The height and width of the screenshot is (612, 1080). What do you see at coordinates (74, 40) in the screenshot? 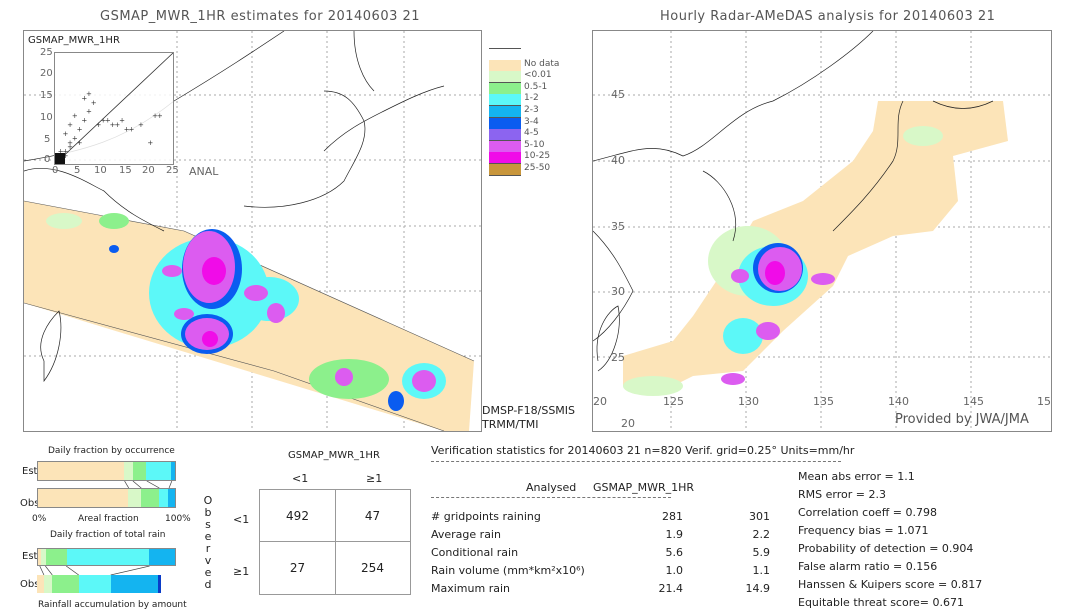
I see `scatter-y-label: GSMAP_MWR_1HR` at bounding box center [74, 40].